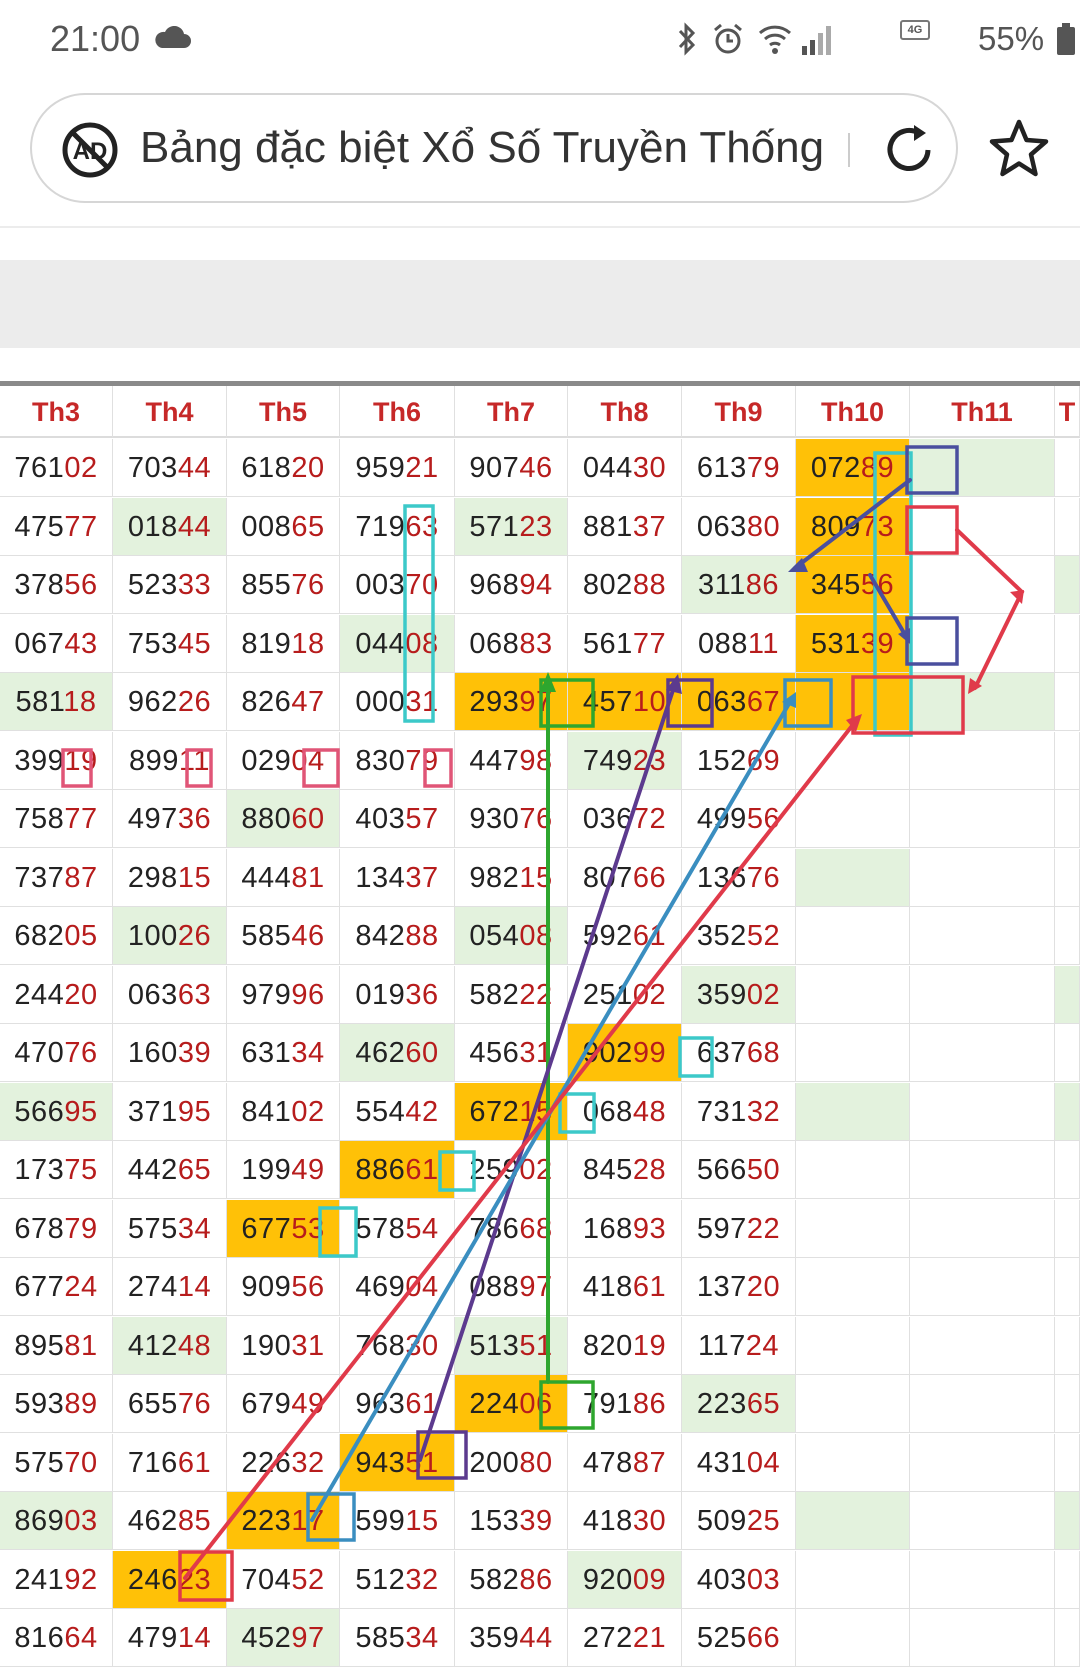 Image resolution: width=1080 pixels, height=1667 pixels. I want to click on result-cell: 51351, so click(511, 1345).